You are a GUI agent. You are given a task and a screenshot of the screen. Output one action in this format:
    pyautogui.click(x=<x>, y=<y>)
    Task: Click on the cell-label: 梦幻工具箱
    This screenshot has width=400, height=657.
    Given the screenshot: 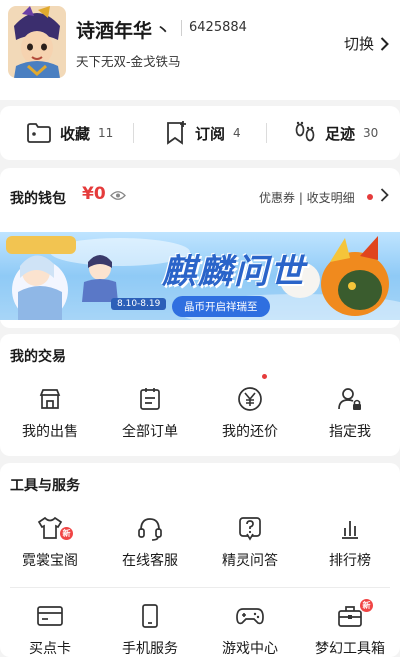 What is the action you would take?
    pyautogui.click(x=350, y=649)
    